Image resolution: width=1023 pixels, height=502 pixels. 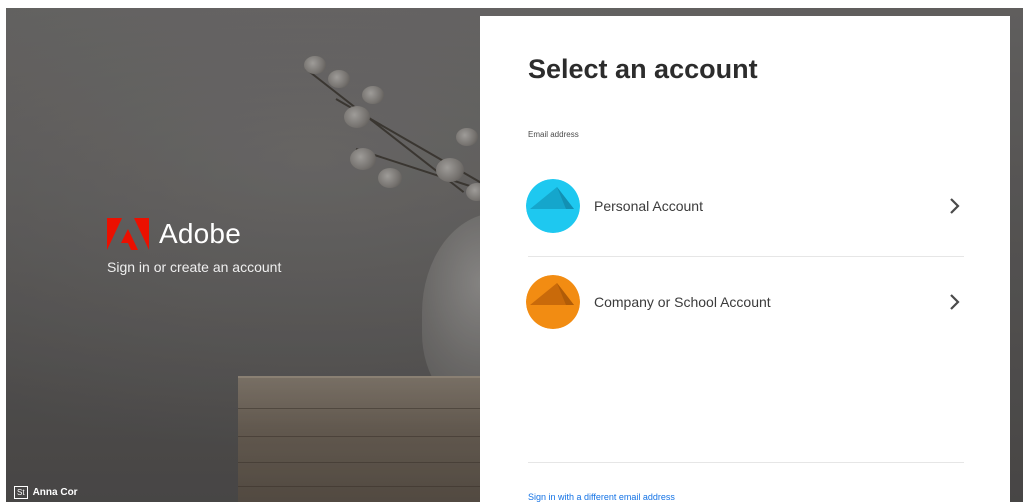 What do you see at coordinates (553, 206) in the screenshot?
I see `personal-account-icon` at bounding box center [553, 206].